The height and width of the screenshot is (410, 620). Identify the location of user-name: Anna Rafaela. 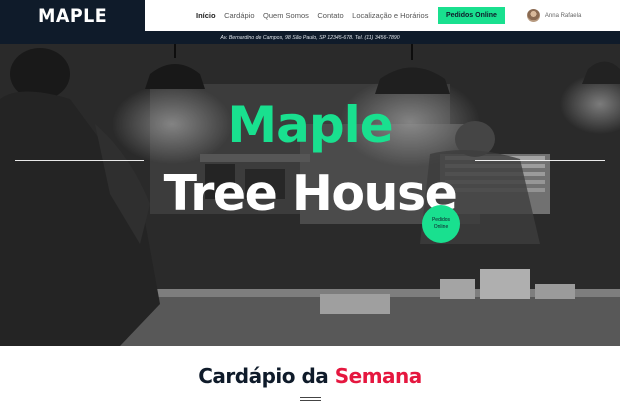
(563, 15).